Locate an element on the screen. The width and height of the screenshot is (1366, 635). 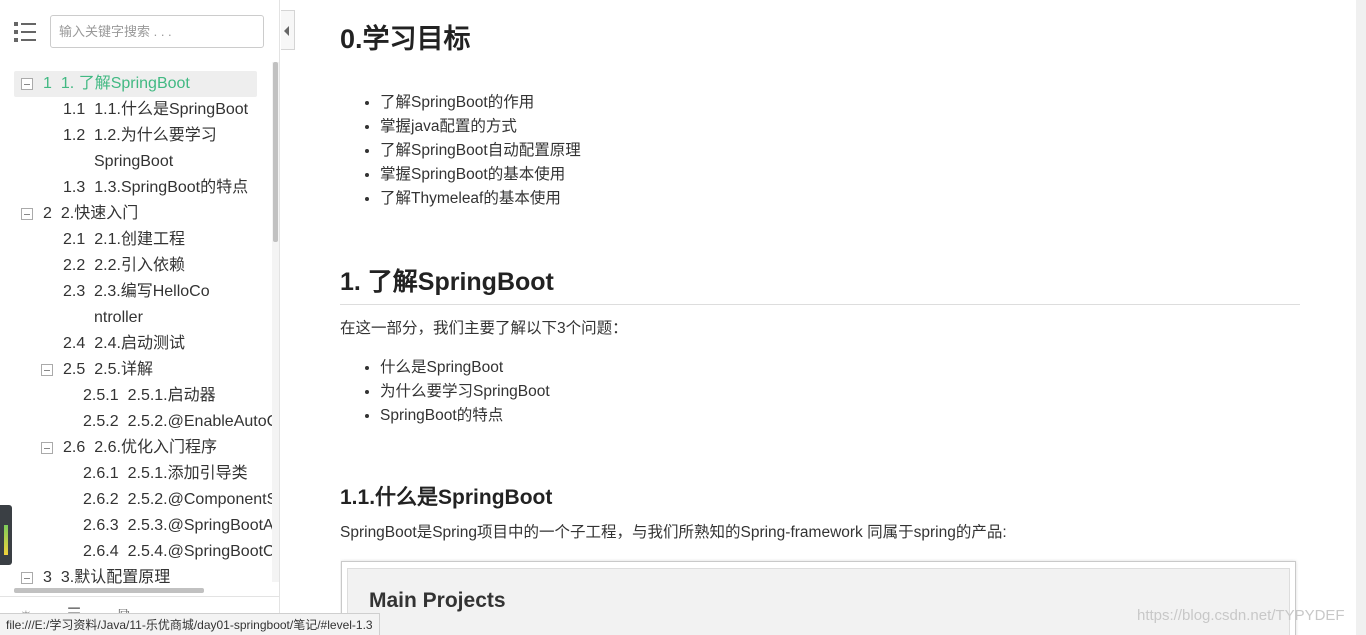
list-item: 了解SpringBoot的作用 is located at coordinates (480, 103).